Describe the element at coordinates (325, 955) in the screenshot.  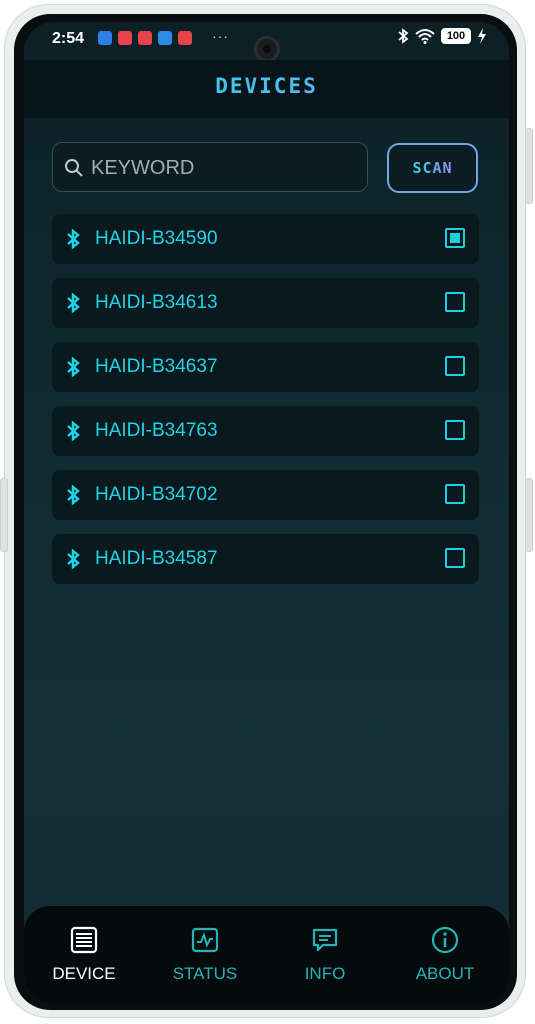
I see `nav-info: INFO` at that location.